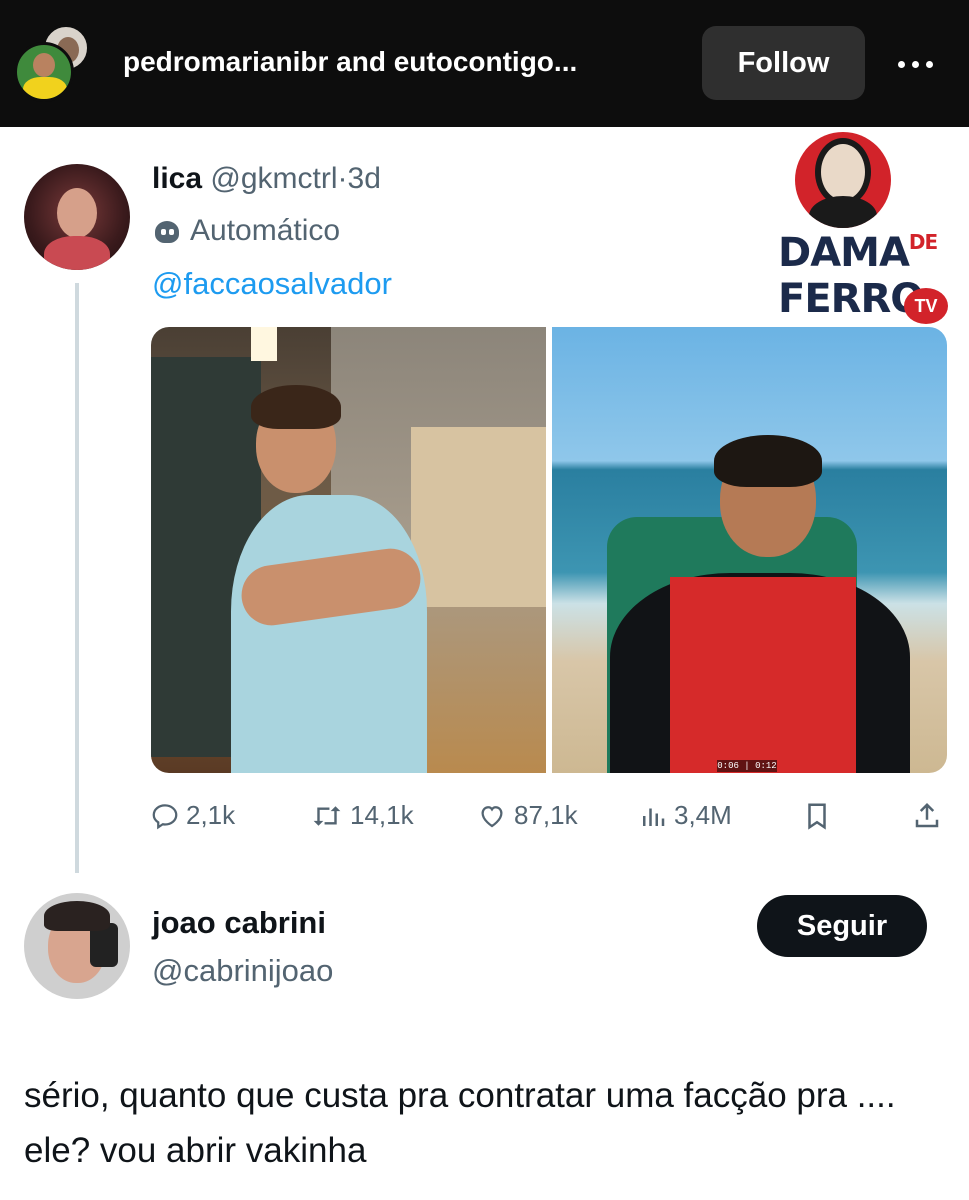  What do you see at coordinates (546, 815) in the screenshot?
I see `like-count: 87,1k` at bounding box center [546, 815].